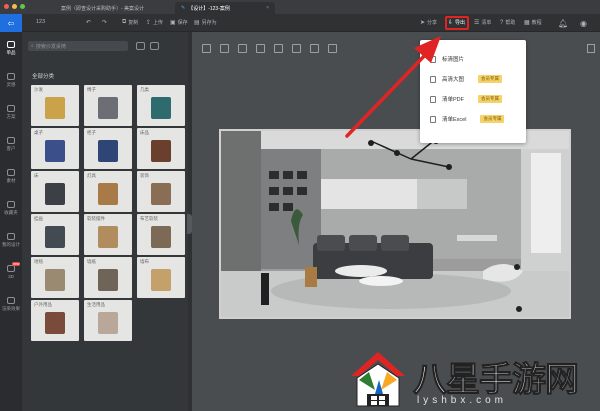  What do you see at coordinates (104, 22) in the screenshot?
I see `redo-button: ↷` at bounding box center [104, 22].